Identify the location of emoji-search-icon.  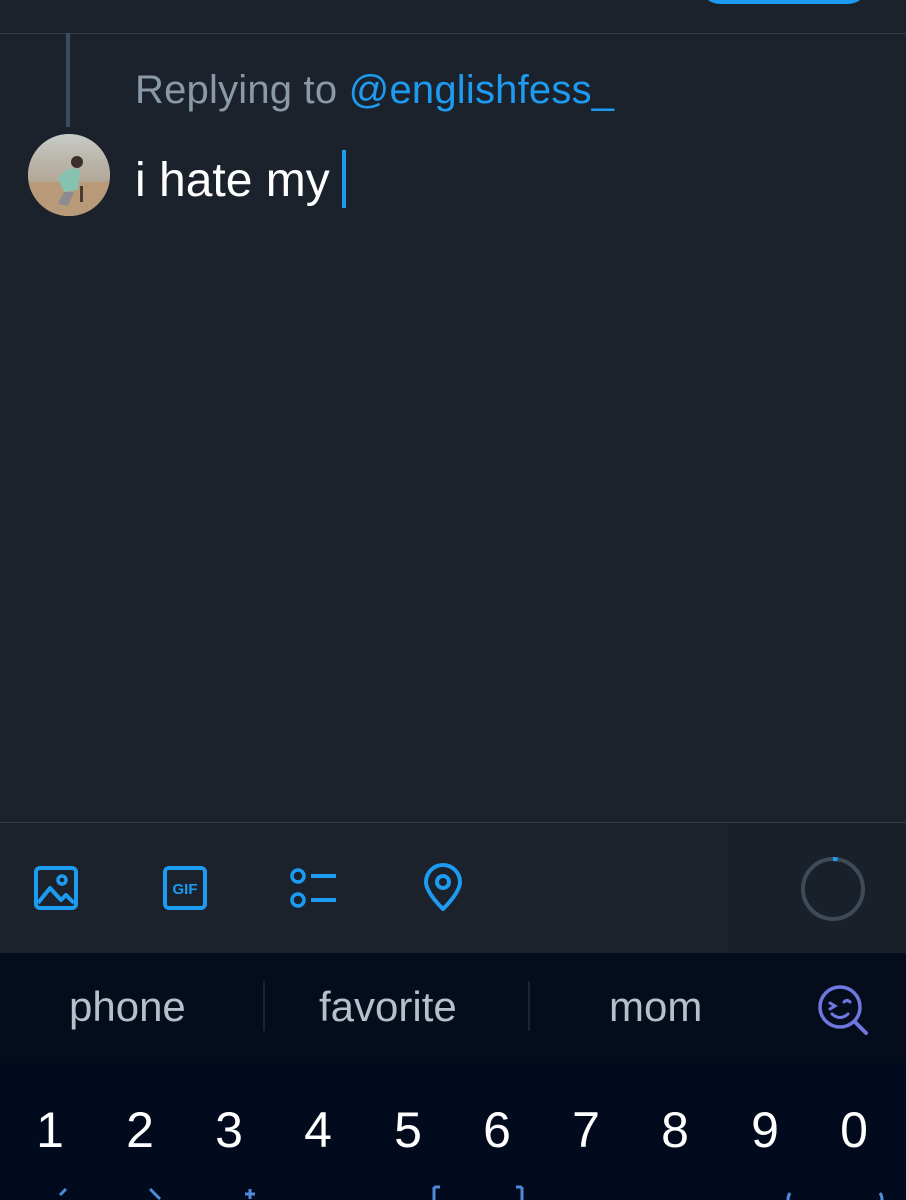
(843, 1010).